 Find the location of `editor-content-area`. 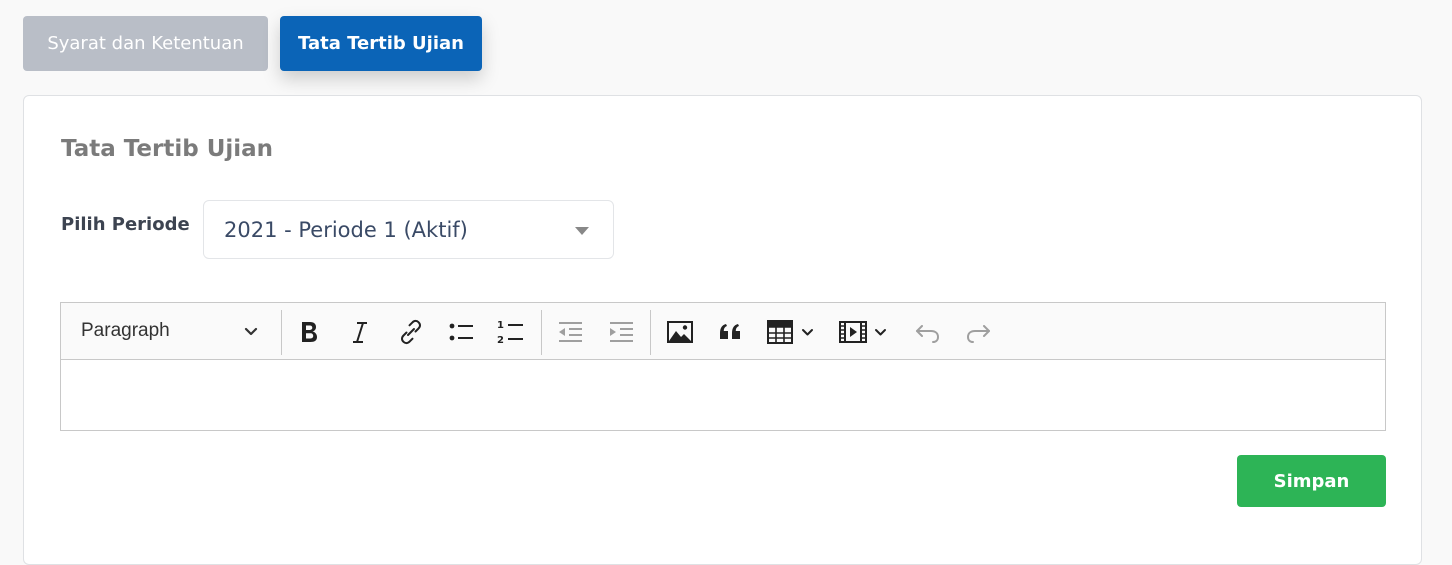

editor-content-area is located at coordinates (723, 395).